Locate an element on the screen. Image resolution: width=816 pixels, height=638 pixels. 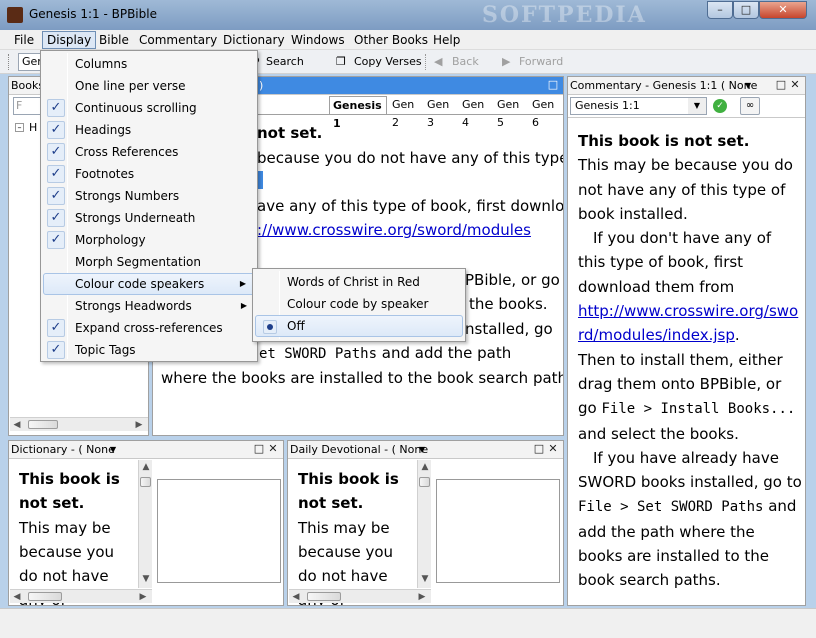
devotional-hscrollbar: ◀ ▶ is located at coordinates (360, 596).